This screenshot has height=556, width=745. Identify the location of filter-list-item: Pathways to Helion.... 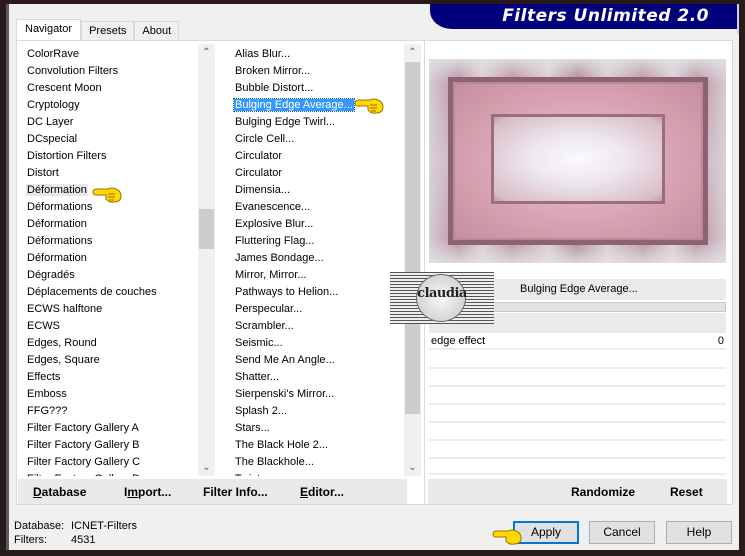
(315, 292).